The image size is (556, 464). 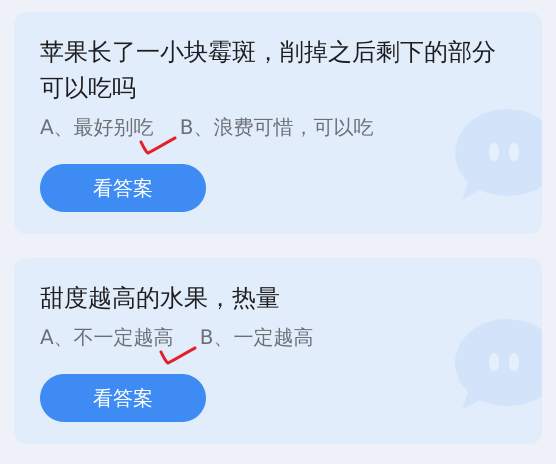 What do you see at coordinates (257, 337) in the screenshot?
I see `answer-option: B、一定越高` at bounding box center [257, 337].